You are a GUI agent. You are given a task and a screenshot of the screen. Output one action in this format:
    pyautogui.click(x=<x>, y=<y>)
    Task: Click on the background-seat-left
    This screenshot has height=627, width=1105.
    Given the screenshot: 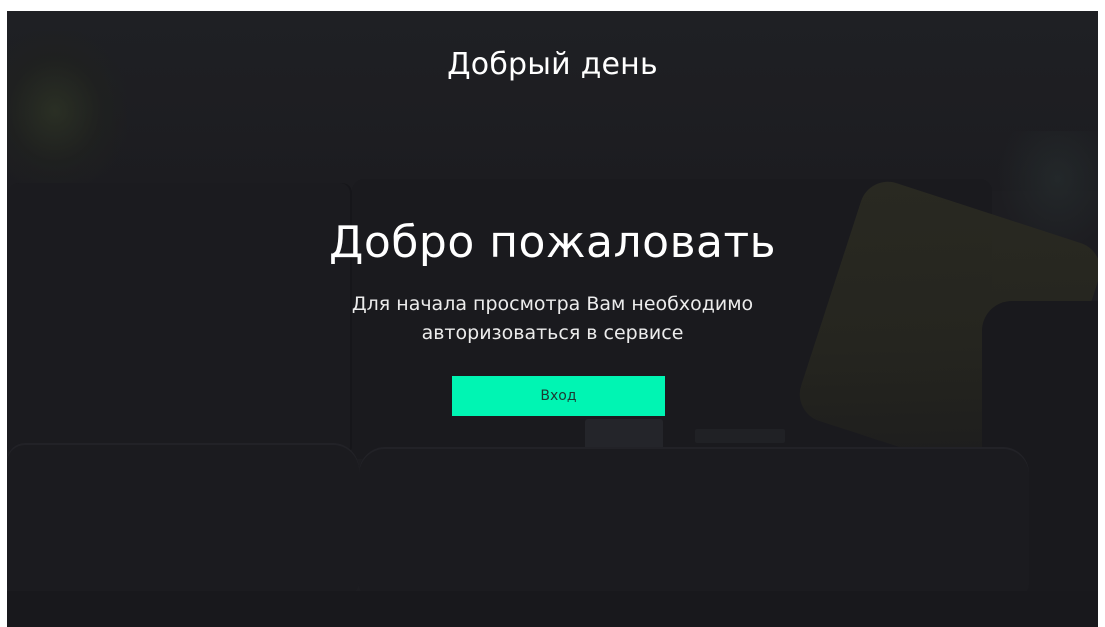 What is the action you would take?
    pyautogui.click(x=183, y=518)
    